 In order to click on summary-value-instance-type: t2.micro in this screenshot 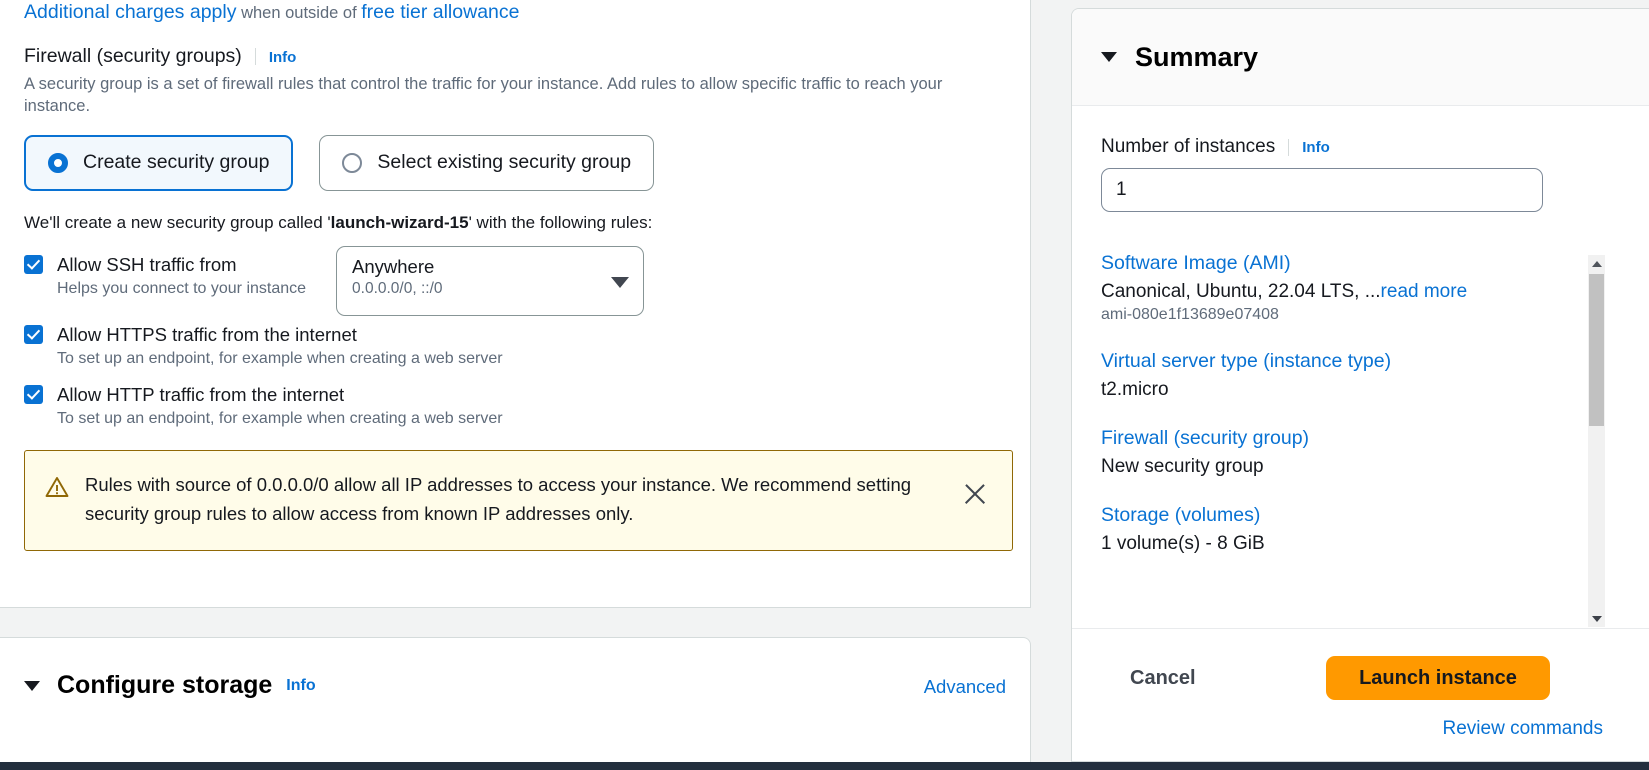, I will do `click(1135, 389)`.